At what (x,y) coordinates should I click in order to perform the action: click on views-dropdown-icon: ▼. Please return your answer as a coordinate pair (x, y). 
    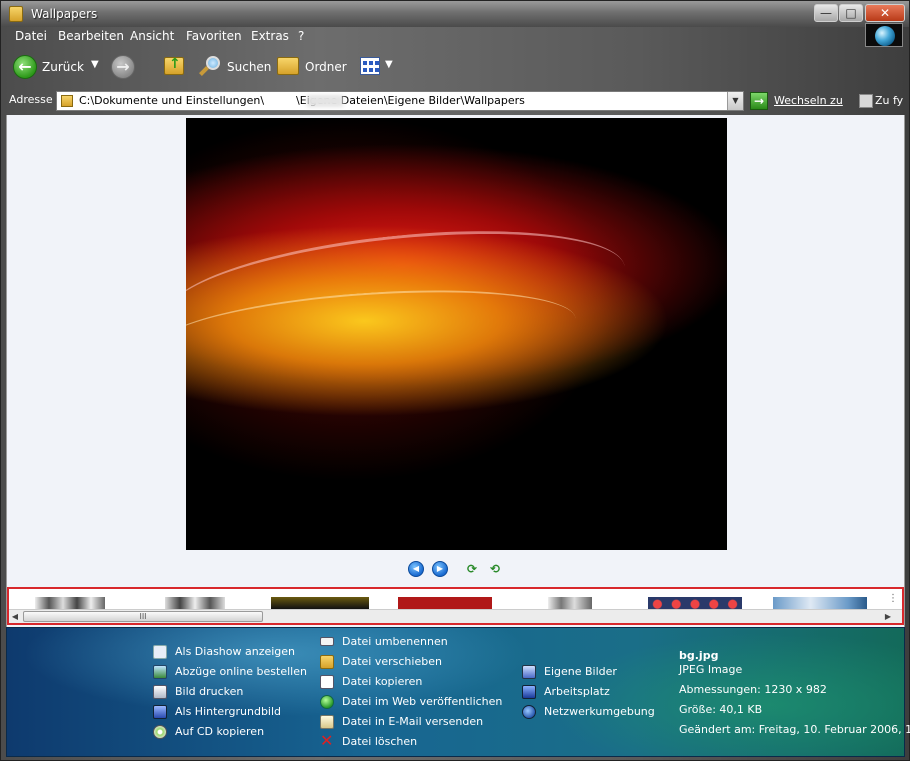
    Looking at the image, I should click on (389, 64).